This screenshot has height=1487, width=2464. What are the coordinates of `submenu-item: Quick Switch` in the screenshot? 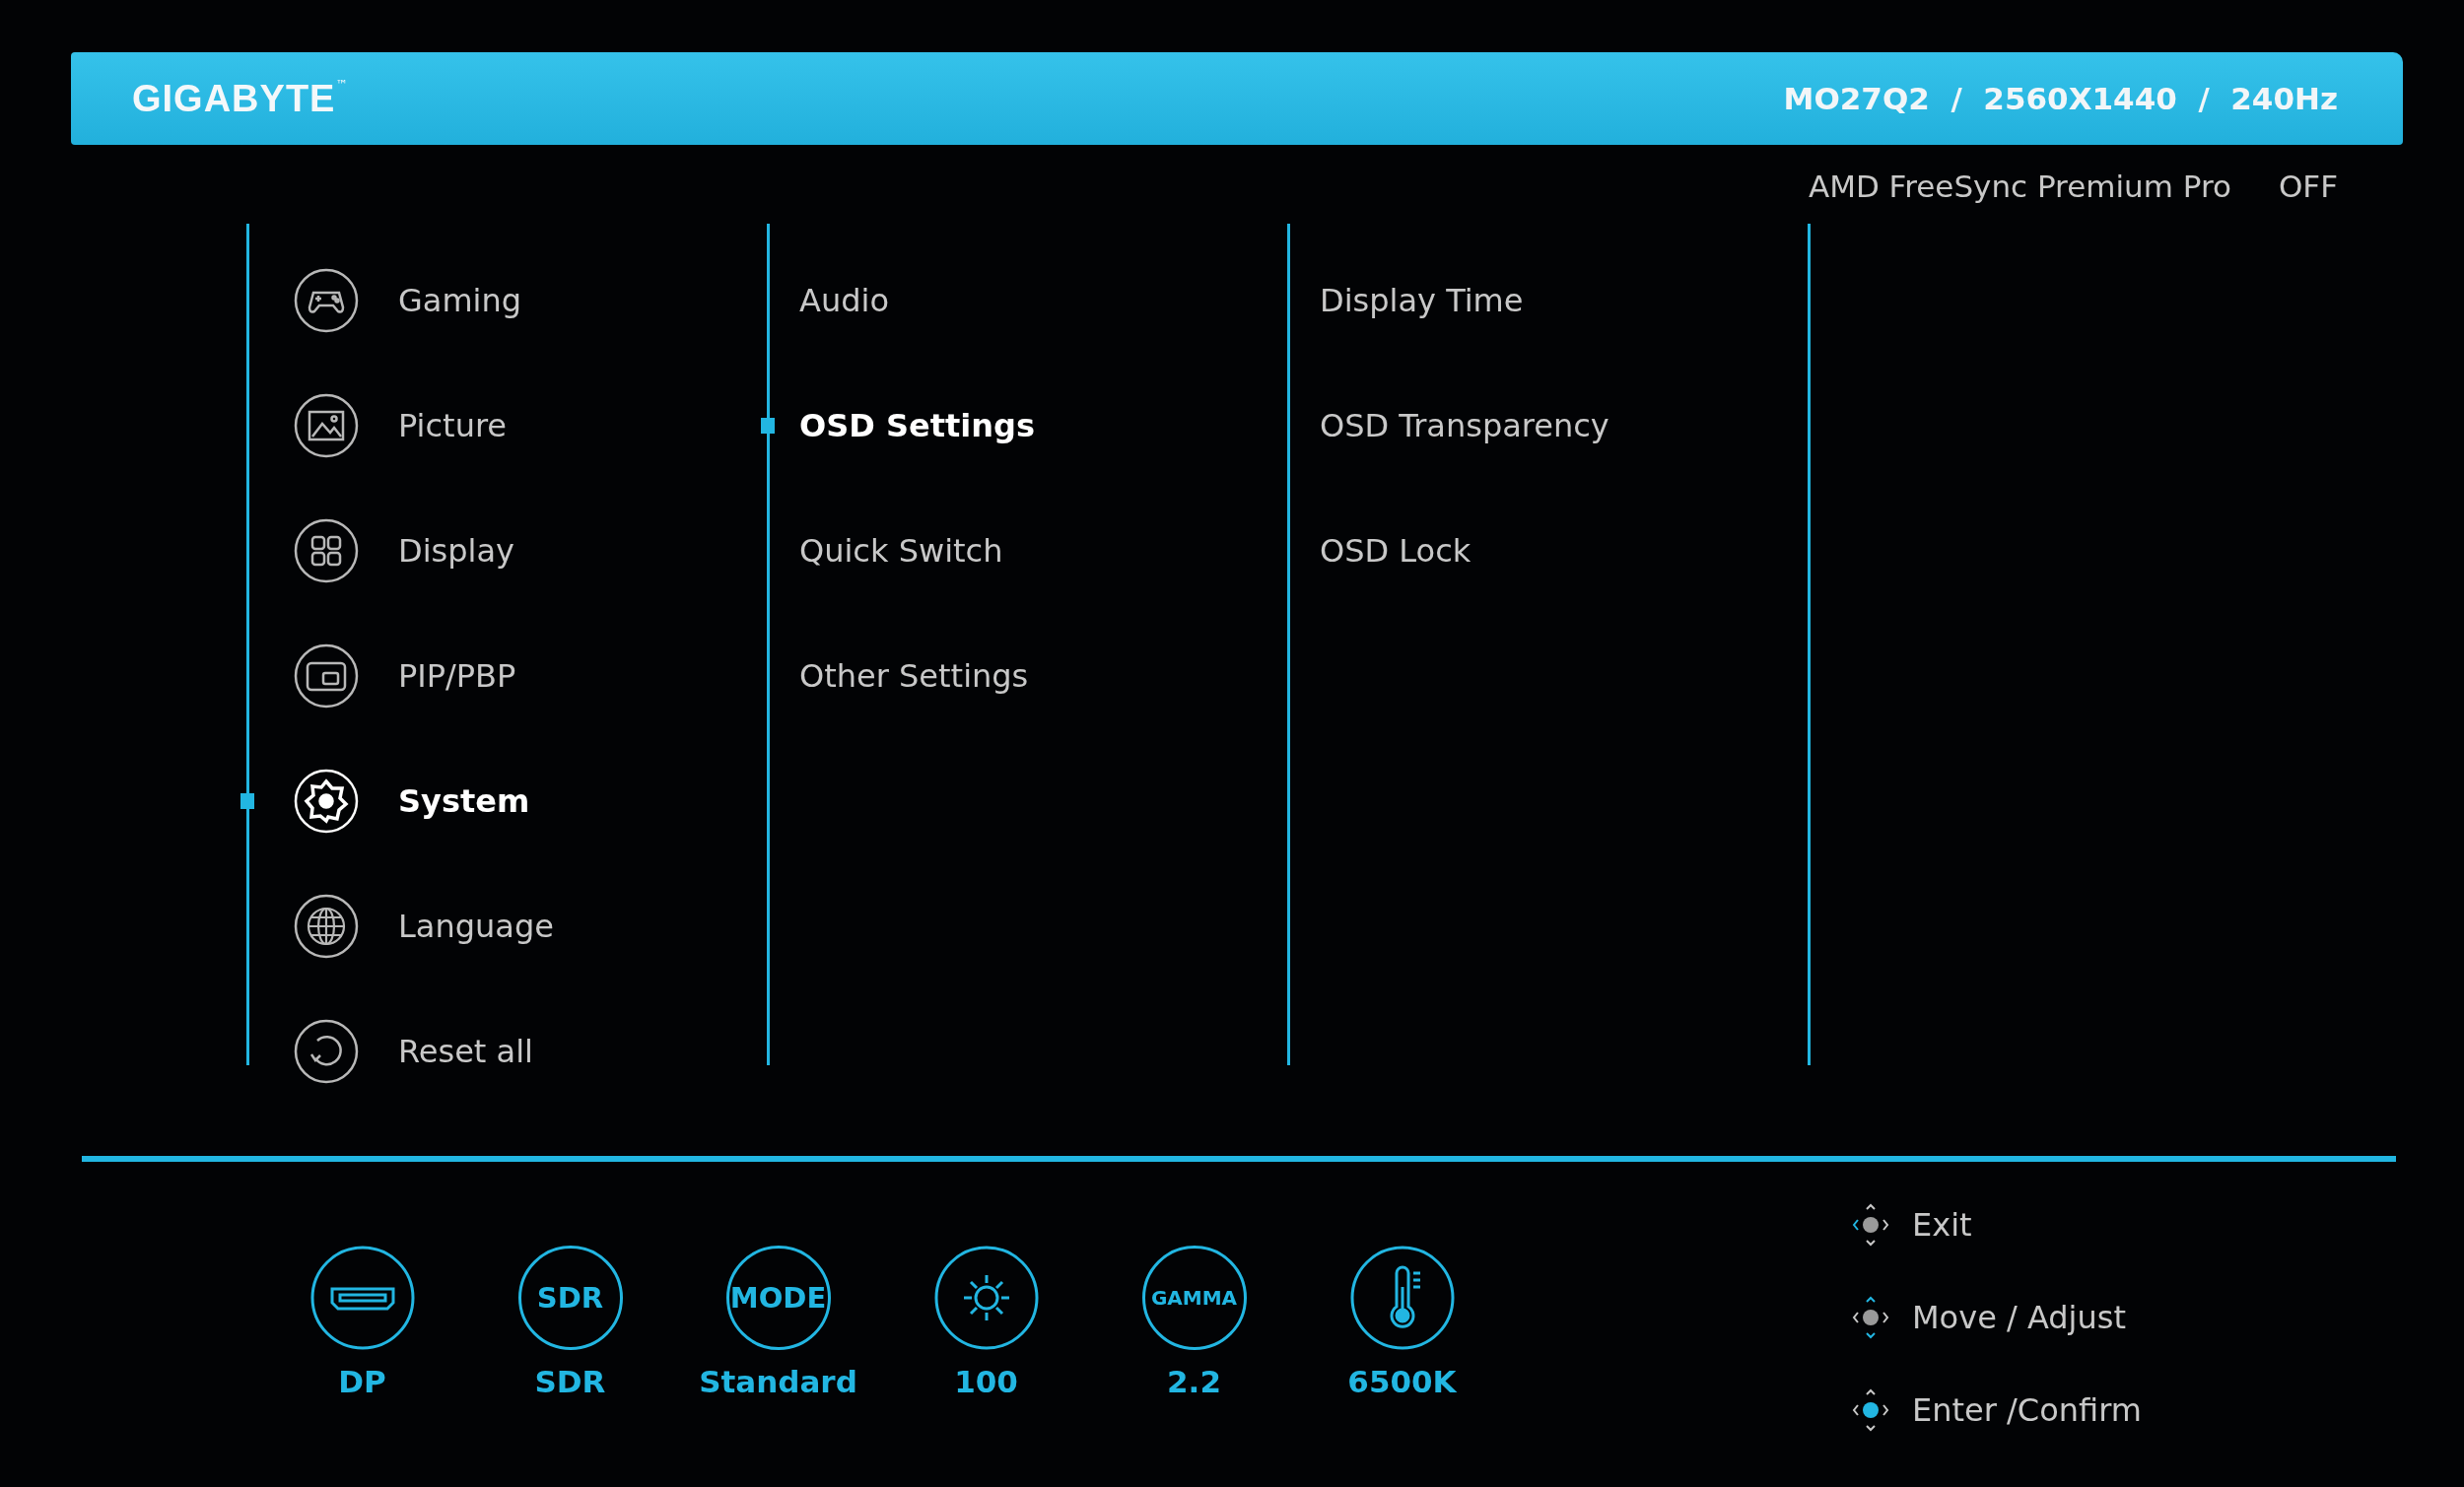 It's located at (901, 550).